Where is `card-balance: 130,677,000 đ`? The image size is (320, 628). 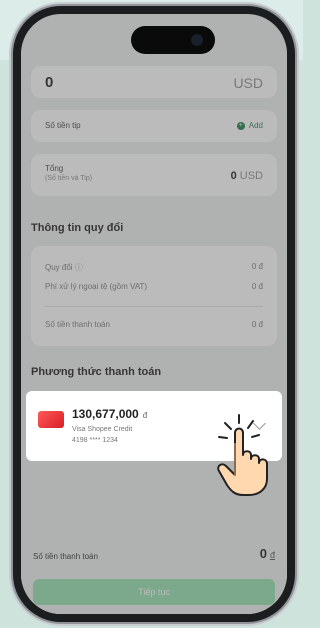
card-balance: 130,677,000 đ is located at coordinates (109, 414).